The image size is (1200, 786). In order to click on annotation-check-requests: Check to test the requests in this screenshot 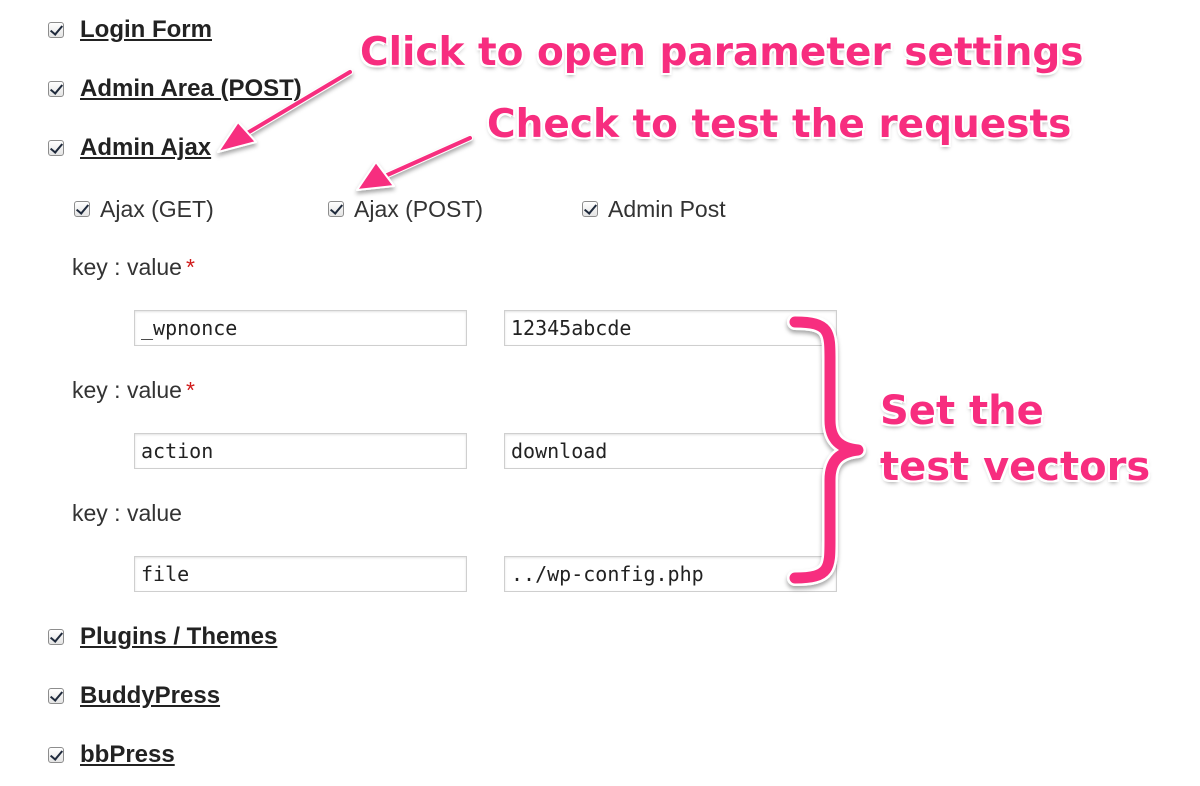, I will do `click(779, 124)`.